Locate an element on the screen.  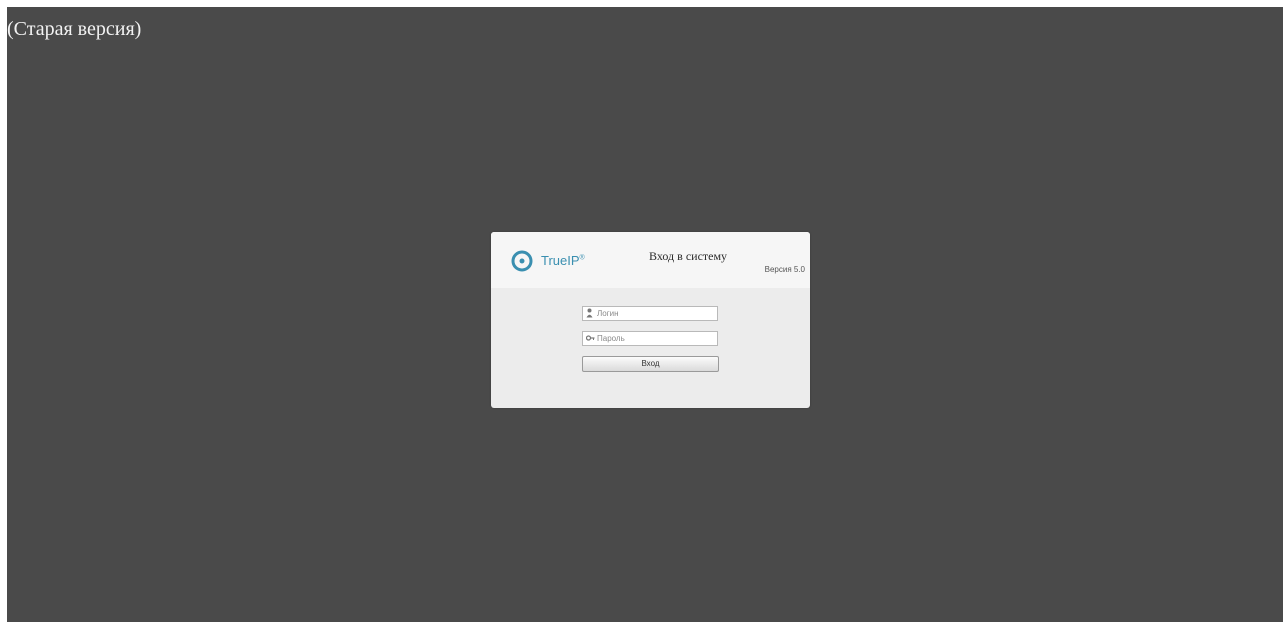
login-header: TrueIP® Вход в систему Версия 5.0 is located at coordinates (650, 260).